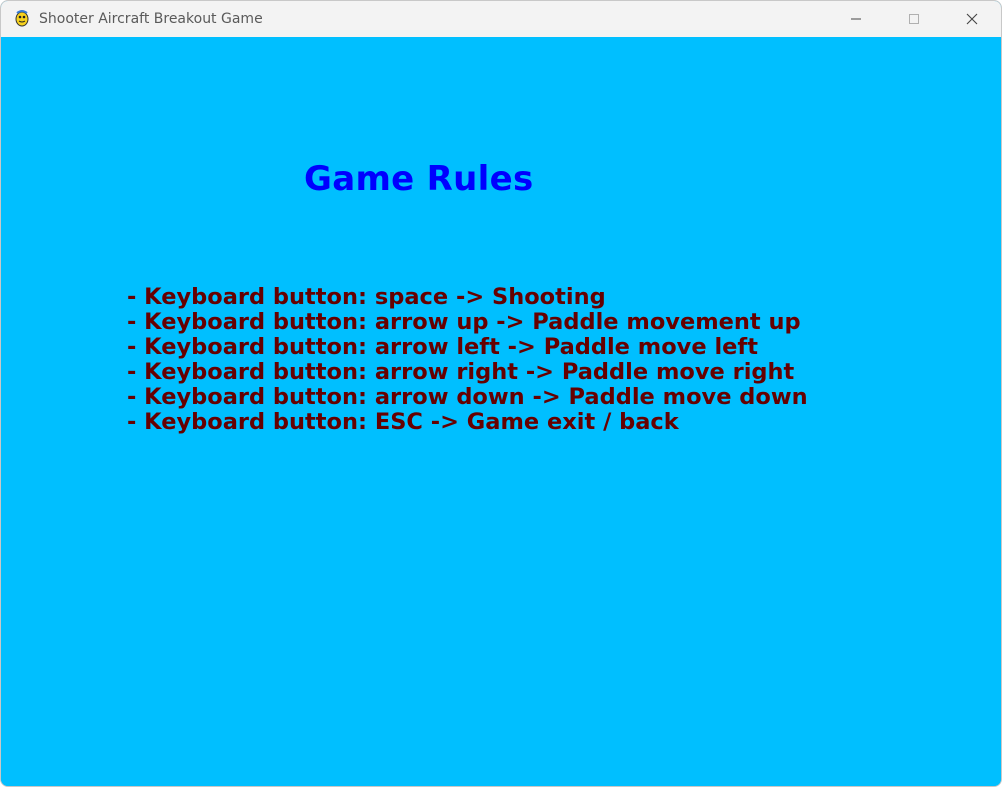 The height and width of the screenshot is (787, 1002). Describe the element at coordinates (22, 18) in the screenshot. I see `app-icon` at that location.